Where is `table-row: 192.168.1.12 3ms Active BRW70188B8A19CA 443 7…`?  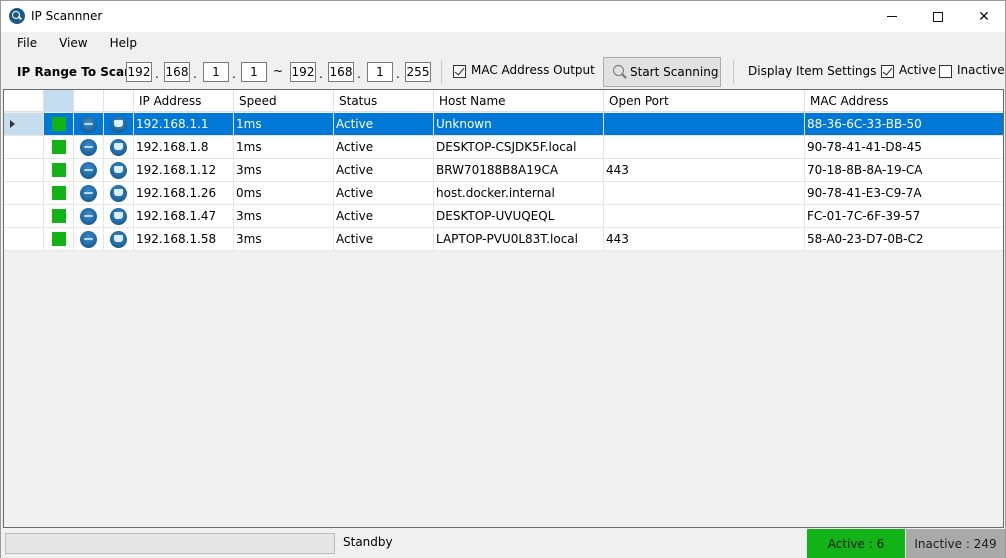 table-row: 192.168.1.12 3ms Active BRW70188B8A19CA 443 7… is located at coordinates (503, 170).